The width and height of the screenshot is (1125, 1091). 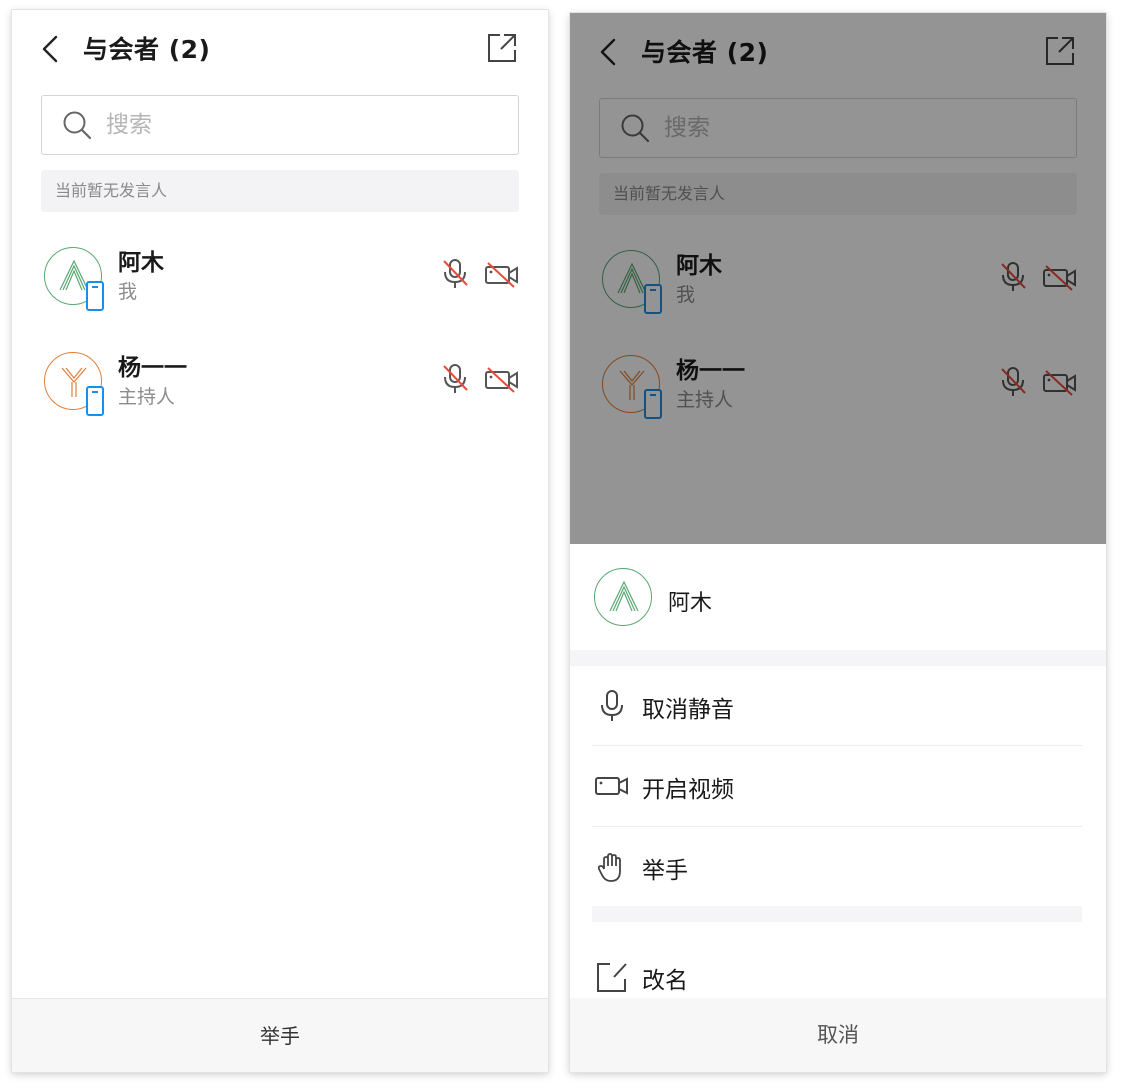 What do you see at coordinates (688, 790) in the screenshot?
I see `action-label: 开启视频` at bounding box center [688, 790].